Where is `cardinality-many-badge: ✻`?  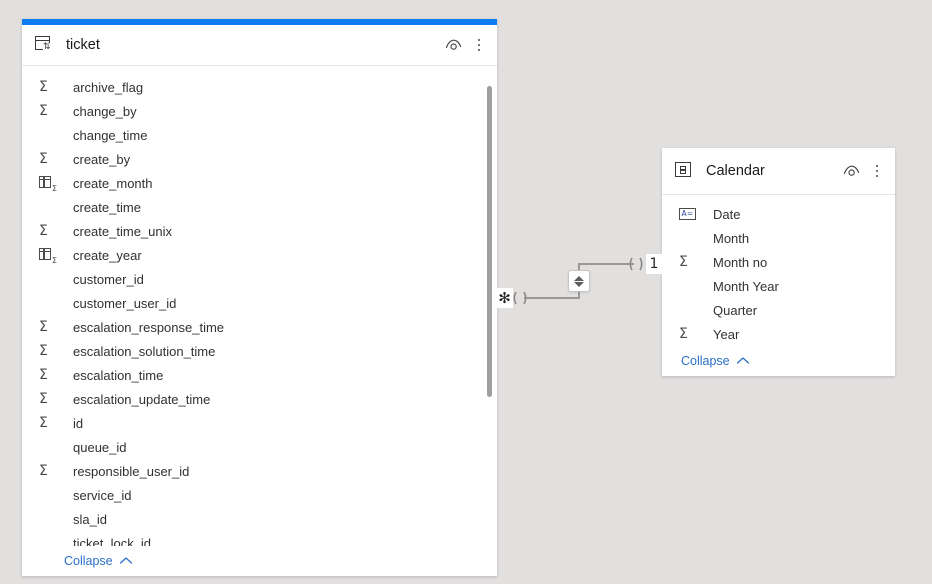
cardinality-many-badge: ✻ is located at coordinates (504, 298).